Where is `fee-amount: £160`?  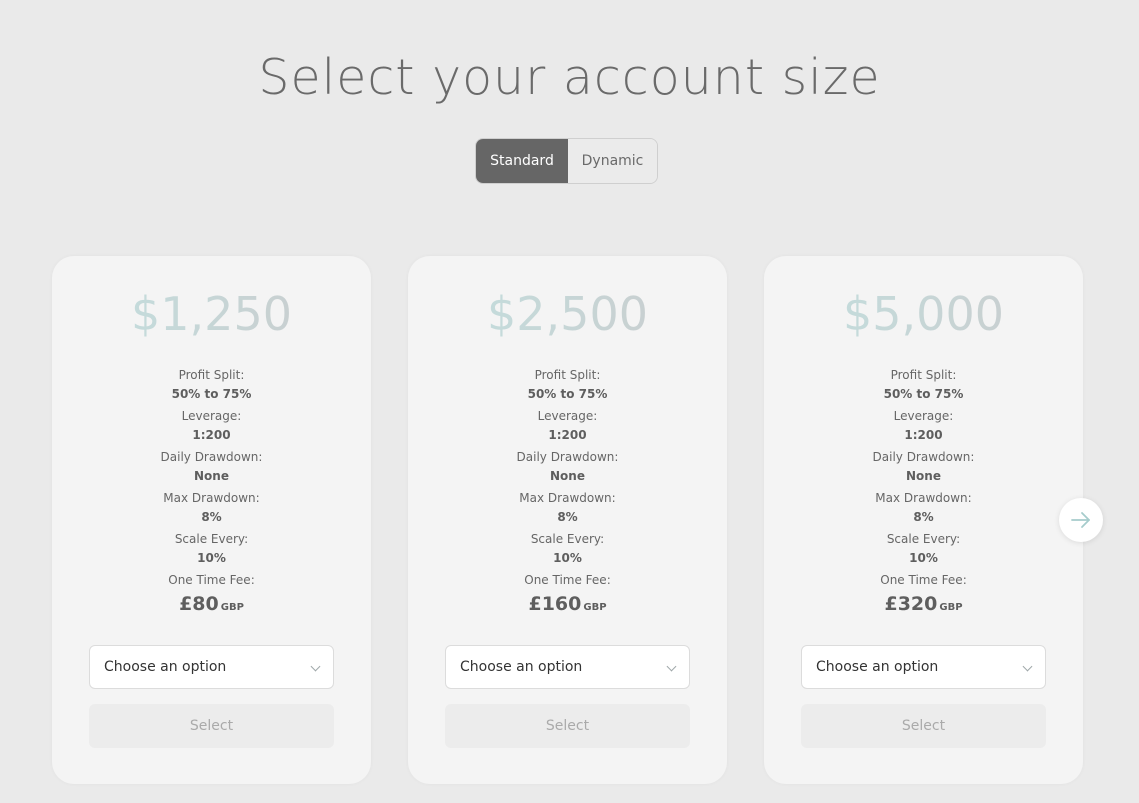 fee-amount: £160 is located at coordinates (555, 604).